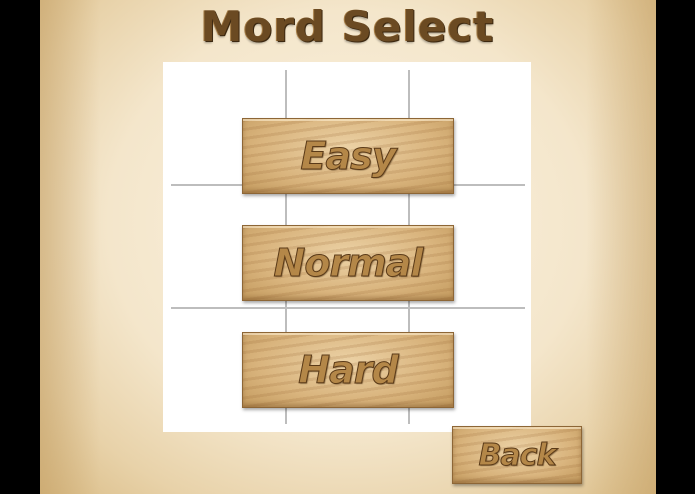  I want to click on back-button: Back, so click(517, 455).